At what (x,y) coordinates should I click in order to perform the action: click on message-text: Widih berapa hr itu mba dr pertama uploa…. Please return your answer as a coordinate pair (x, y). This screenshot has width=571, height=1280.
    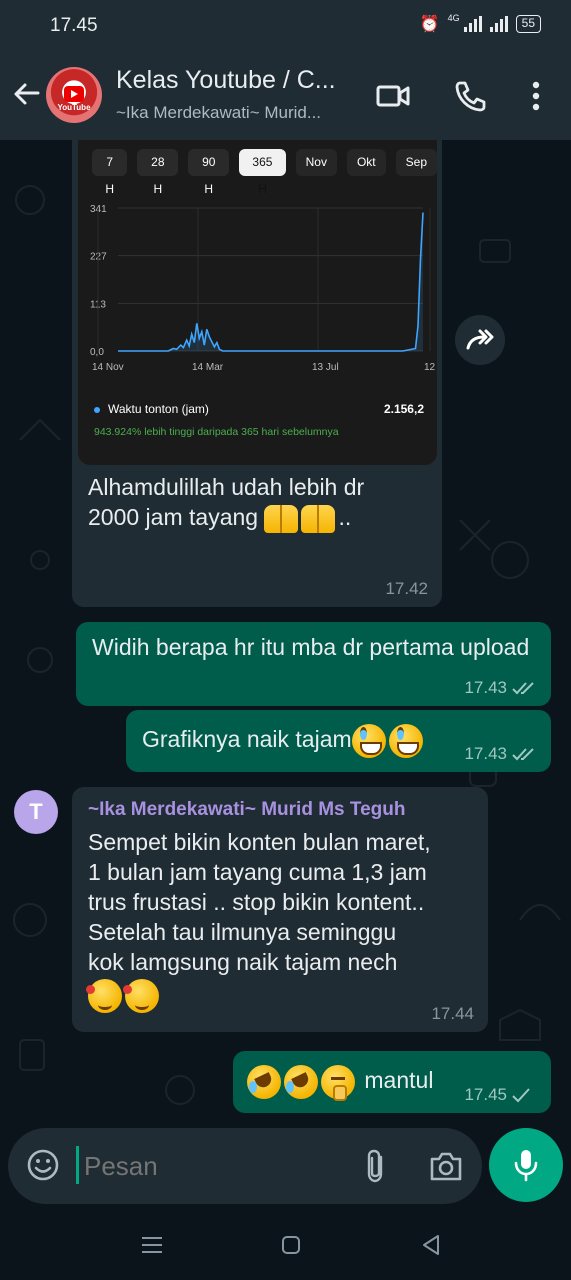
    Looking at the image, I should click on (311, 647).